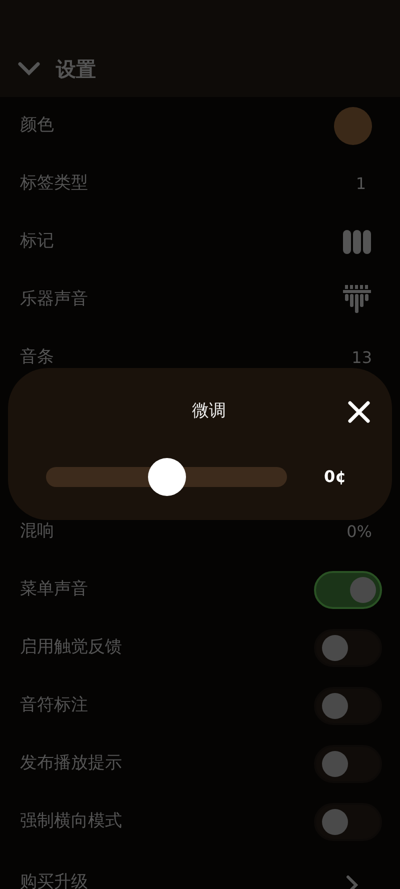 This screenshot has width=400, height=889. I want to click on kalimba-icon, so click(357, 300).